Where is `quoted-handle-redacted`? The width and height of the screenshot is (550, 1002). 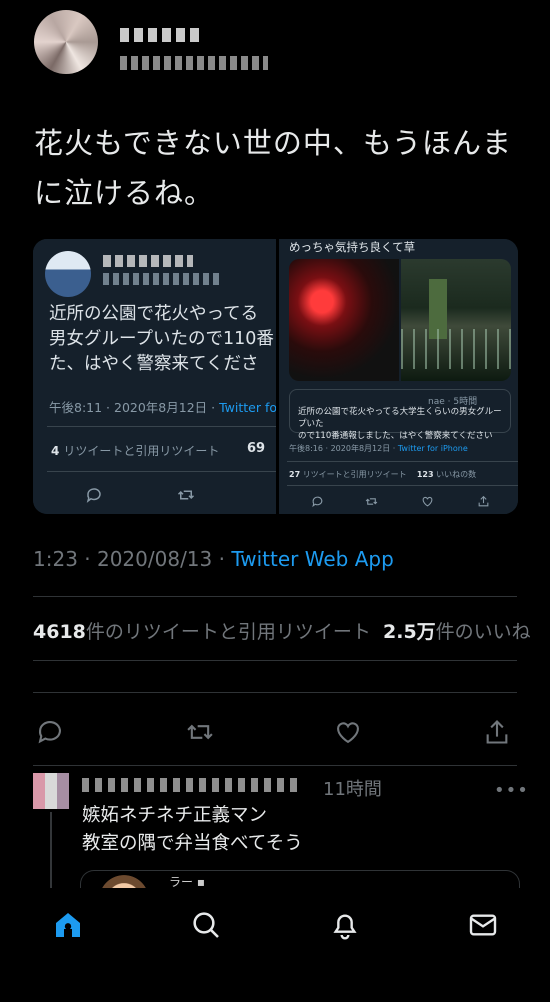 quoted-handle-redacted is located at coordinates (163, 279).